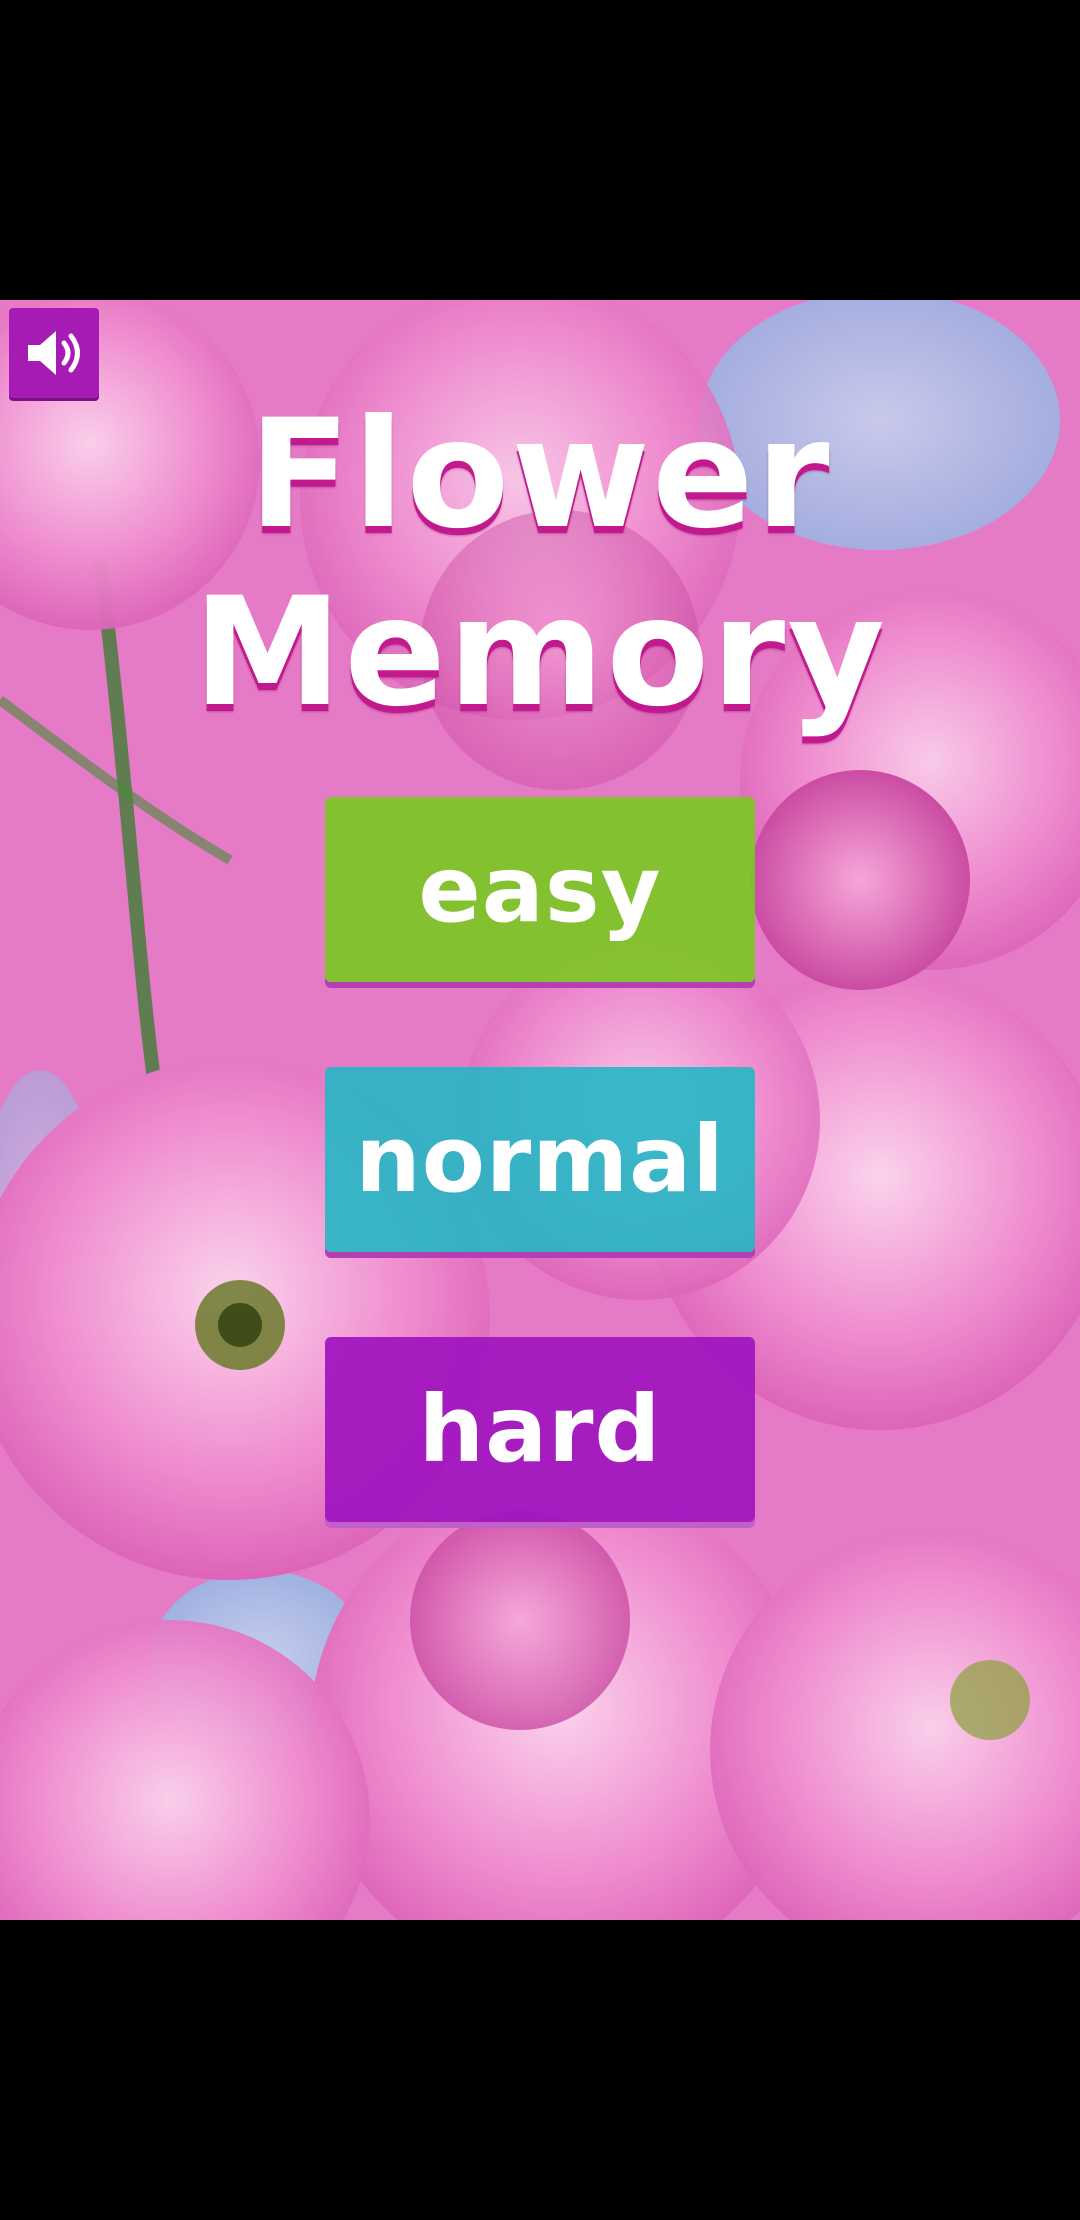 The height and width of the screenshot is (2220, 1080). I want to click on letterbox-top, so click(540, 150).